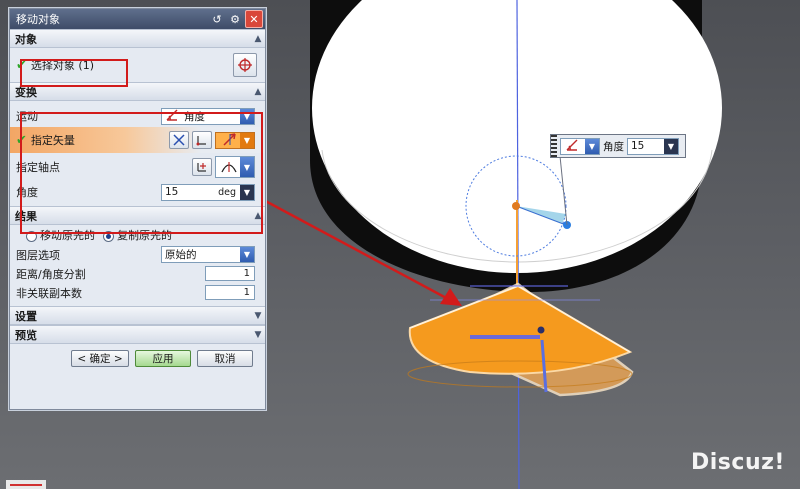 The image size is (800, 489). I want to click on radio-icon, so click(31, 236).